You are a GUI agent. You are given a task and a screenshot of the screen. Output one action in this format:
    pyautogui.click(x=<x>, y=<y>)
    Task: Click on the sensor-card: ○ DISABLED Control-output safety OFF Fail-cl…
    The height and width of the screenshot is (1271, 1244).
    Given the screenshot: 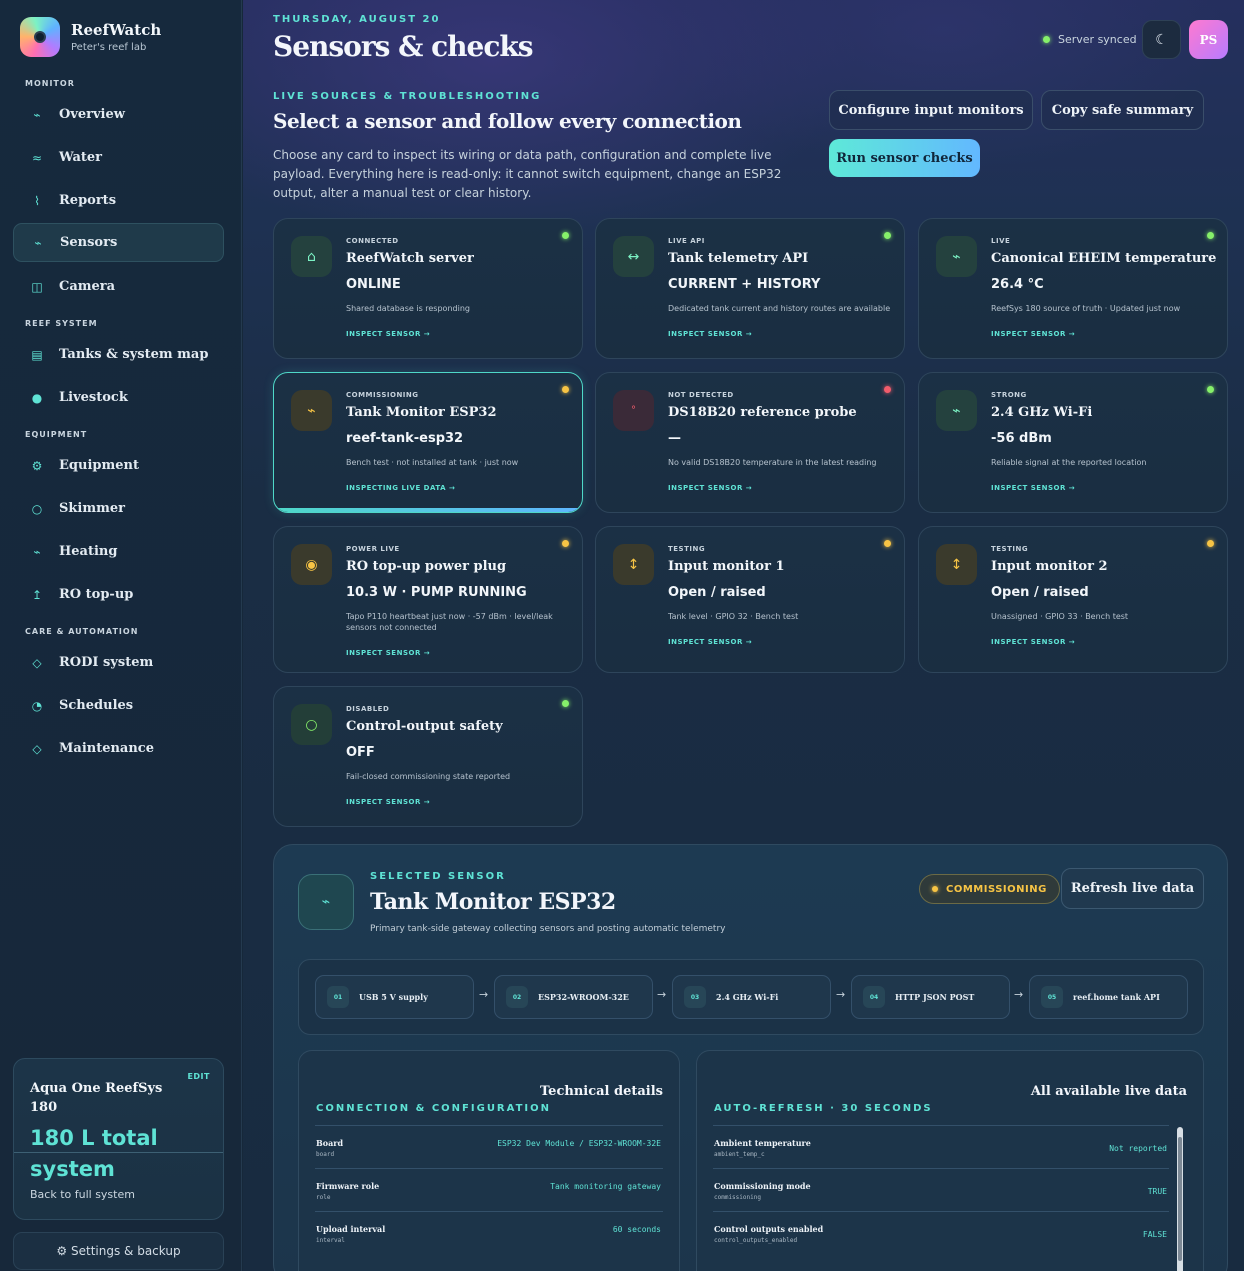 What is the action you would take?
    pyautogui.click(x=428, y=756)
    